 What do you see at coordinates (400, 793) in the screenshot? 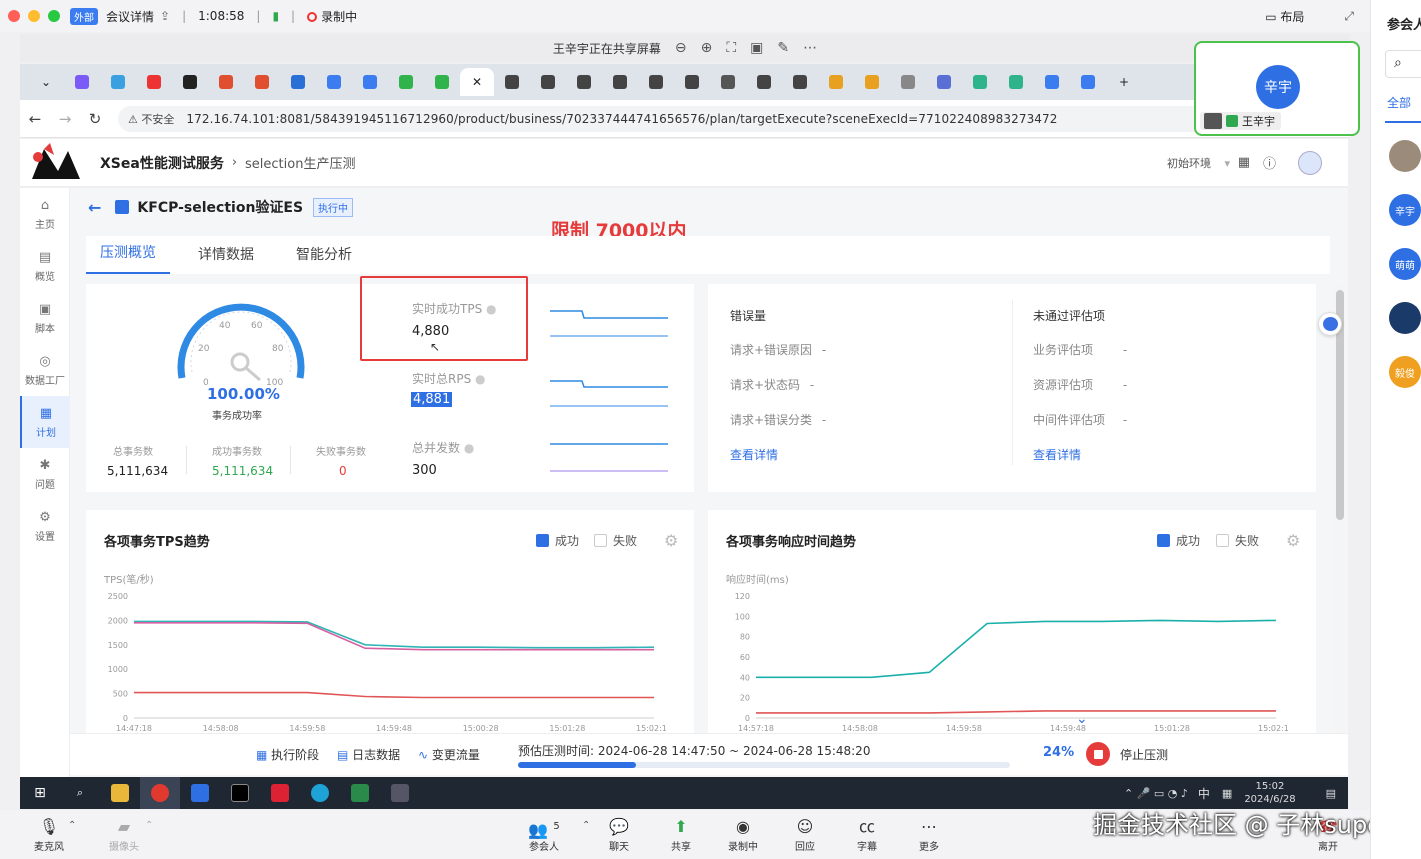
I see `calculator-icon` at bounding box center [400, 793].